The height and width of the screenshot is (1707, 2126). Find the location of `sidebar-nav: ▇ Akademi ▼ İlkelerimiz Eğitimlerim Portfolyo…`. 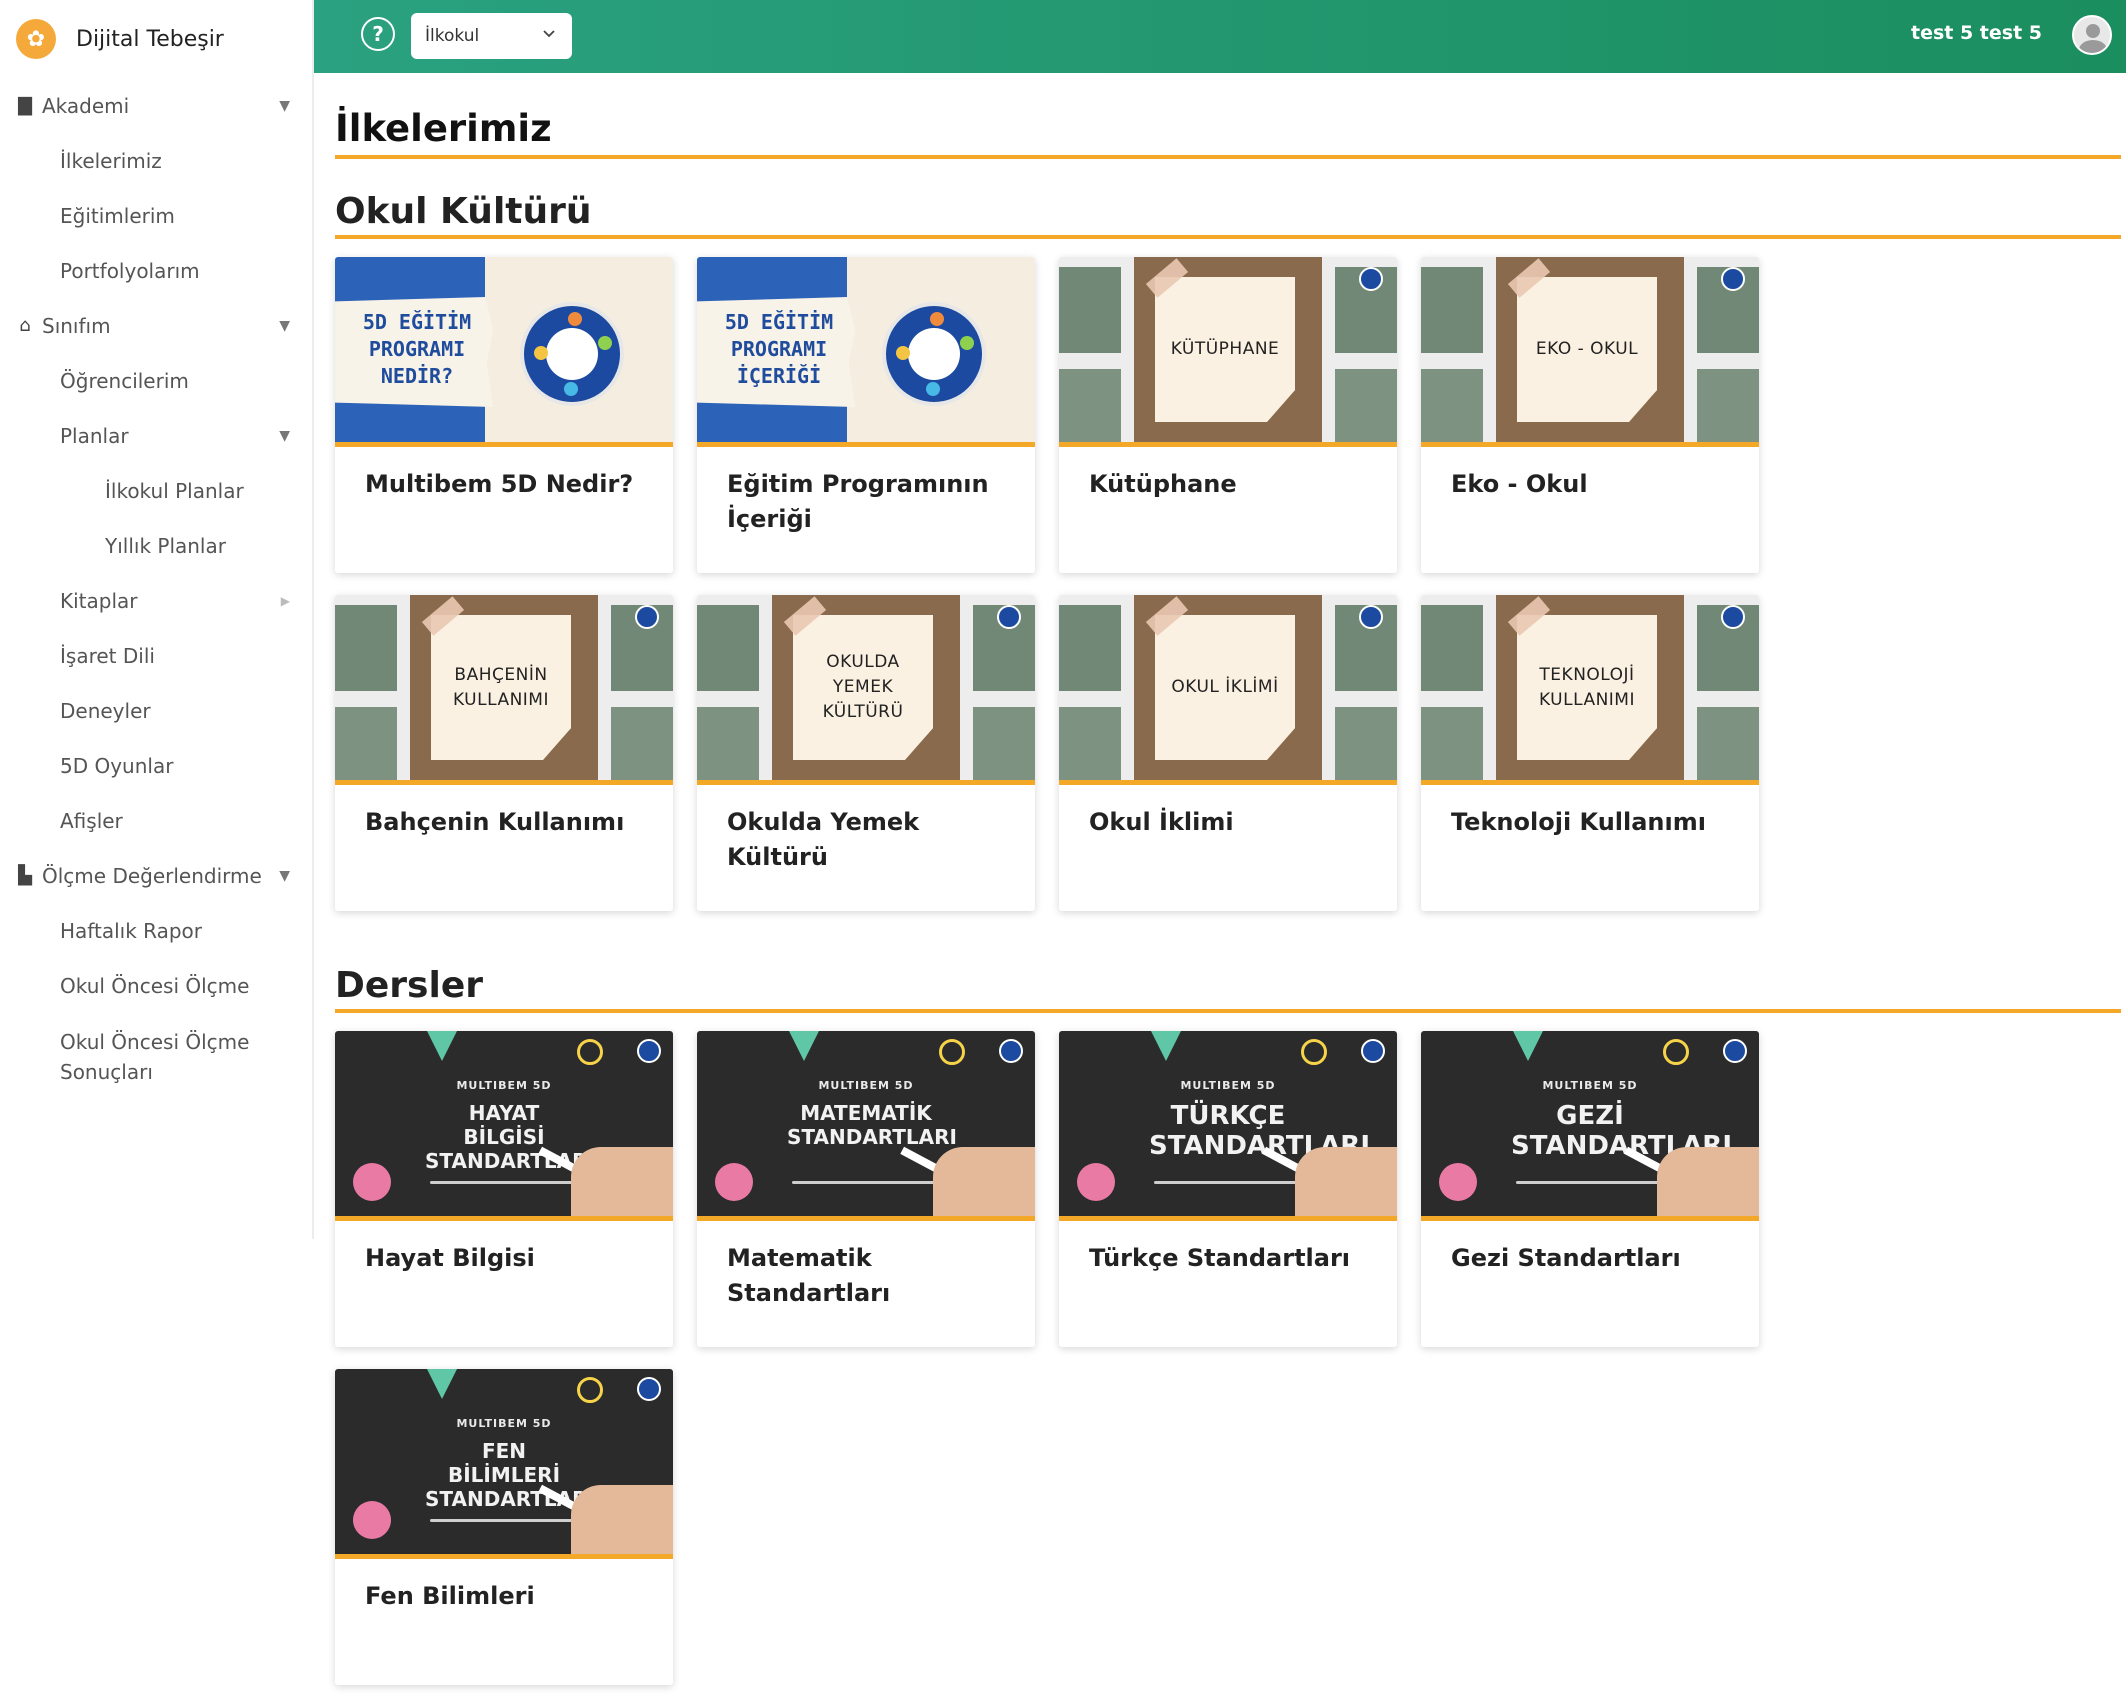

sidebar-nav: ▇ Akademi ▼ İlkelerimiz Eğitimlerim Portfolyo… is located at coordinates (156, 585).